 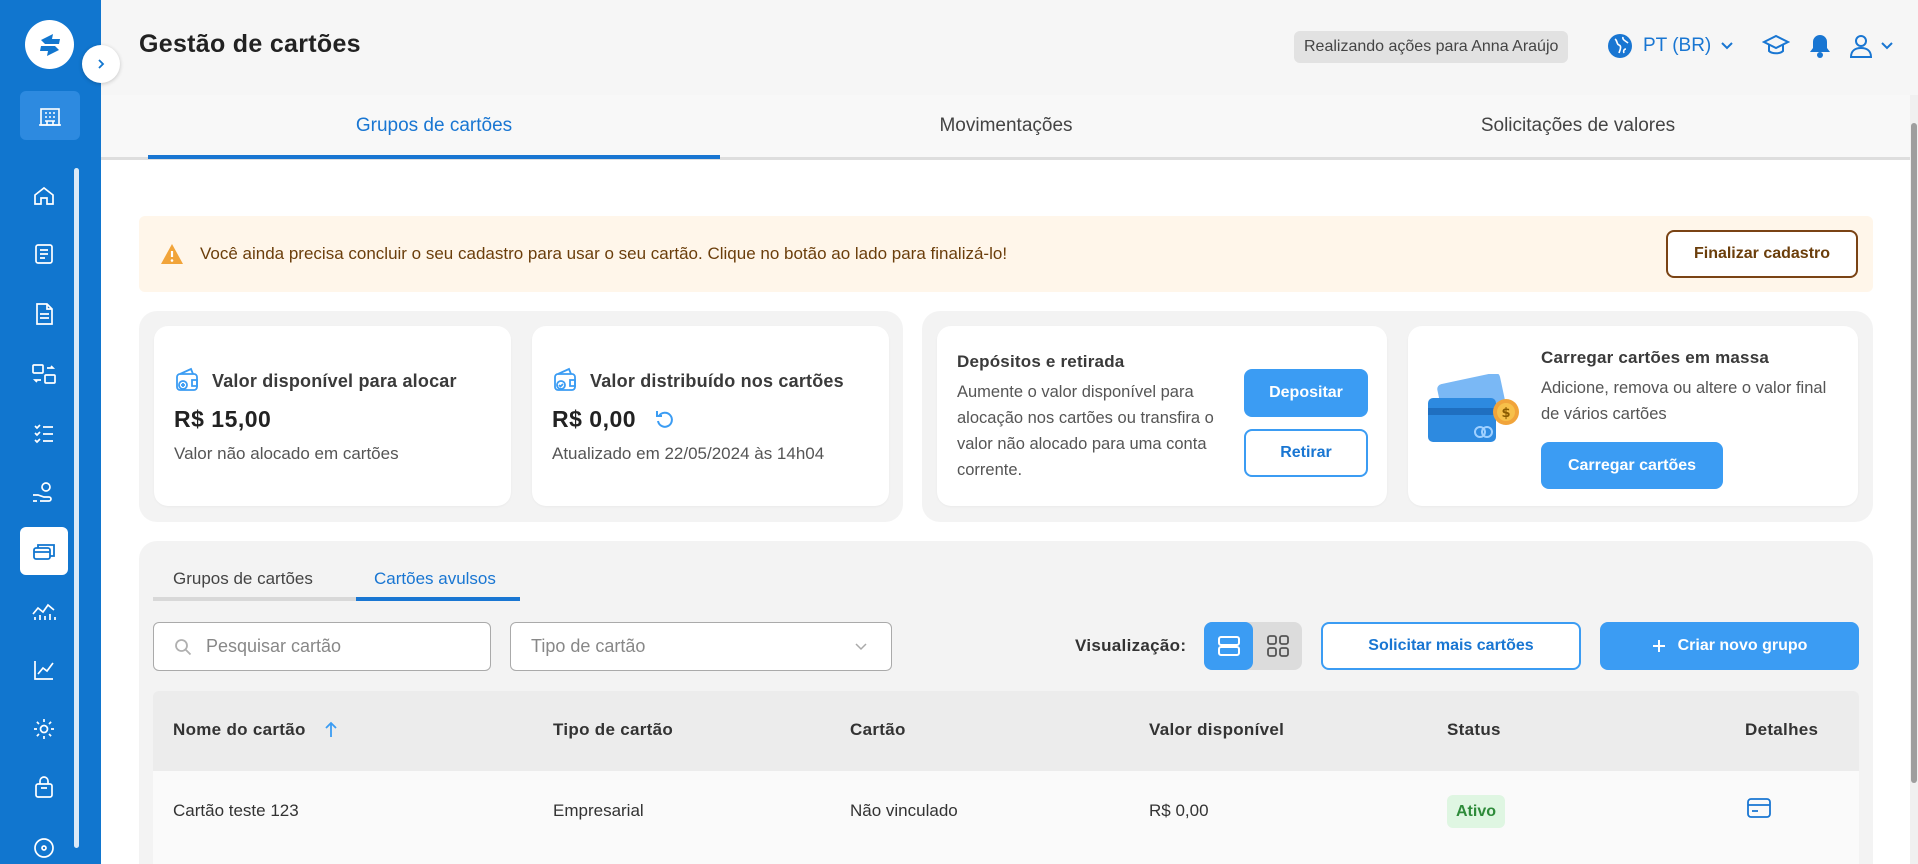 What do you see at coordinates (665, 419) in the screenshot?
I see `refresh-icon` at bounding box center [665, 419].